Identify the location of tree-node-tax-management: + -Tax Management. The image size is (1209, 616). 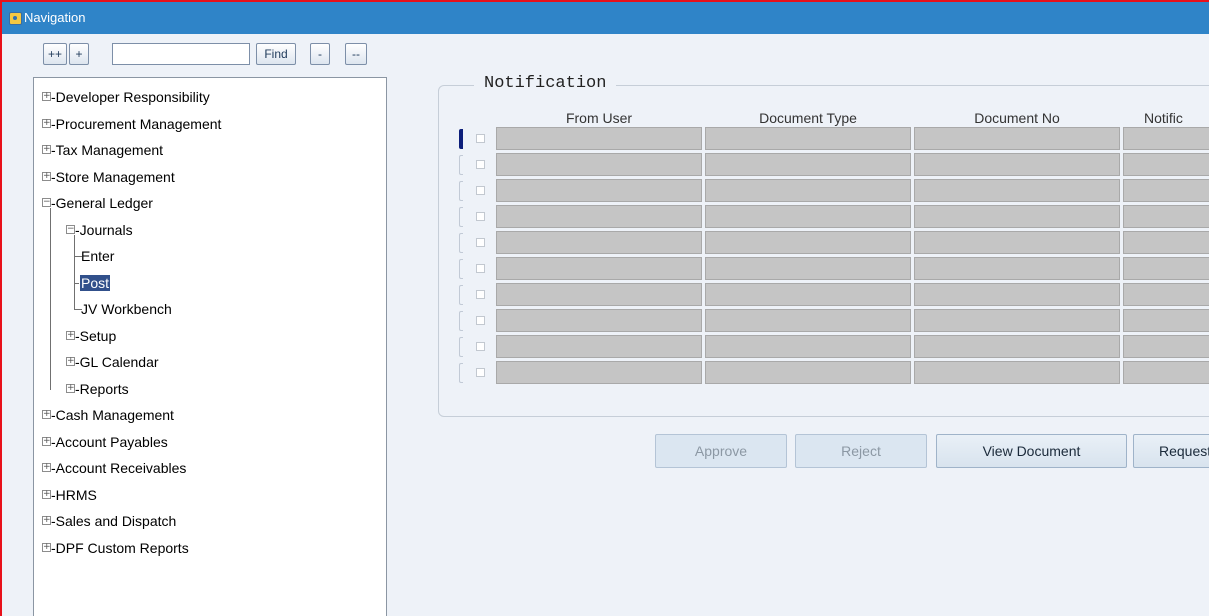
(102, 150).